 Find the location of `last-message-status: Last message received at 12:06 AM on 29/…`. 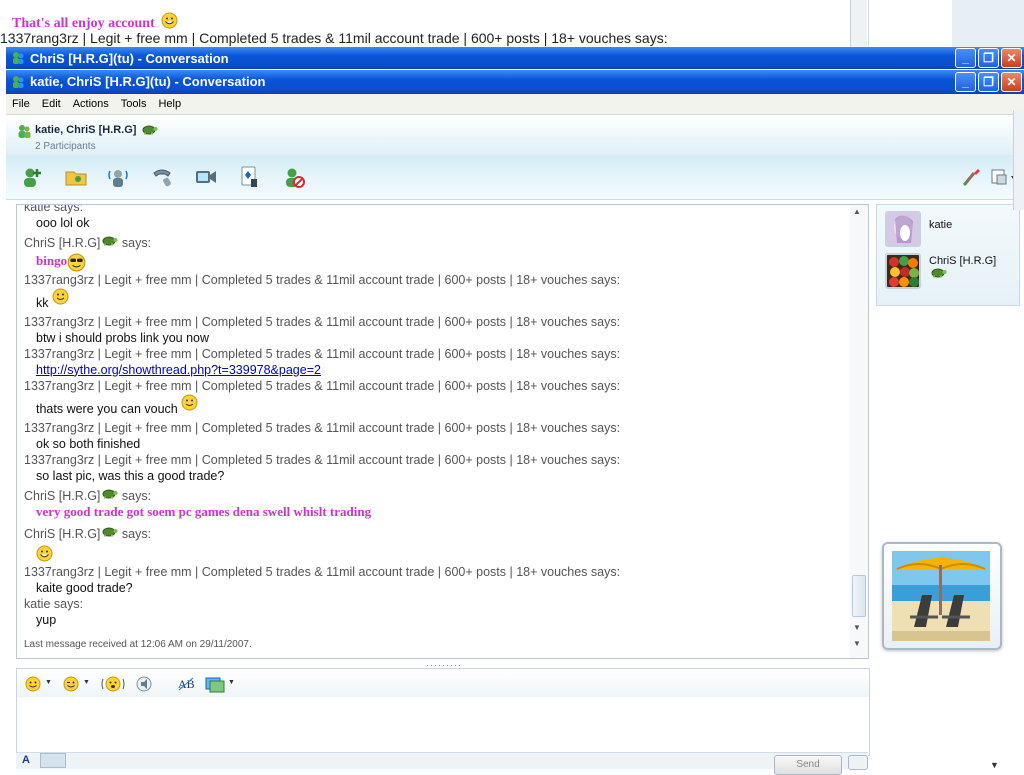

last-message-status: Last message received at 12:06 AM on 29/… is located at coordinates (138, 644).